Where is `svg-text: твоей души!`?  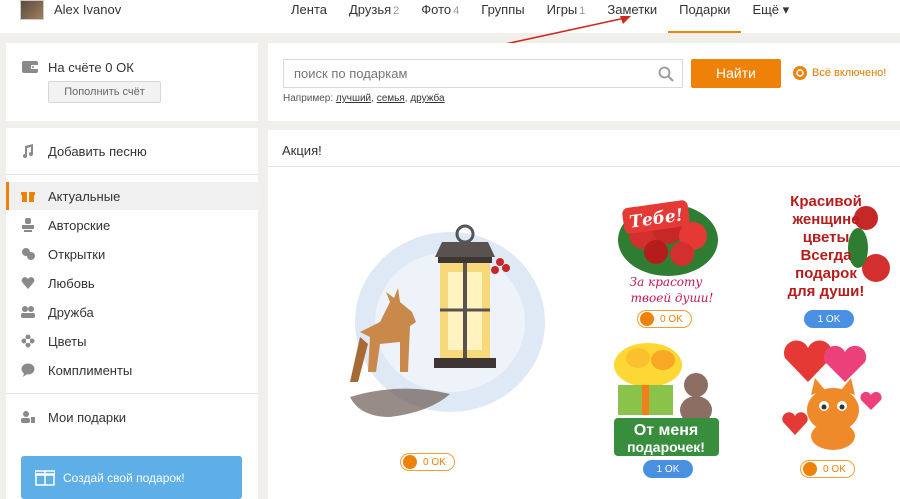
svg-text: твоей души! is located at coordinates (672, 298).